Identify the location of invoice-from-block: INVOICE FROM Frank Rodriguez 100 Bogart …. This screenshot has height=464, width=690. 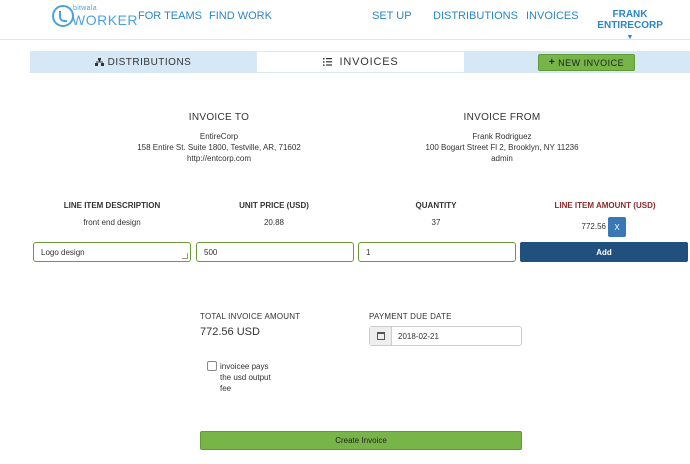
(502, 138).